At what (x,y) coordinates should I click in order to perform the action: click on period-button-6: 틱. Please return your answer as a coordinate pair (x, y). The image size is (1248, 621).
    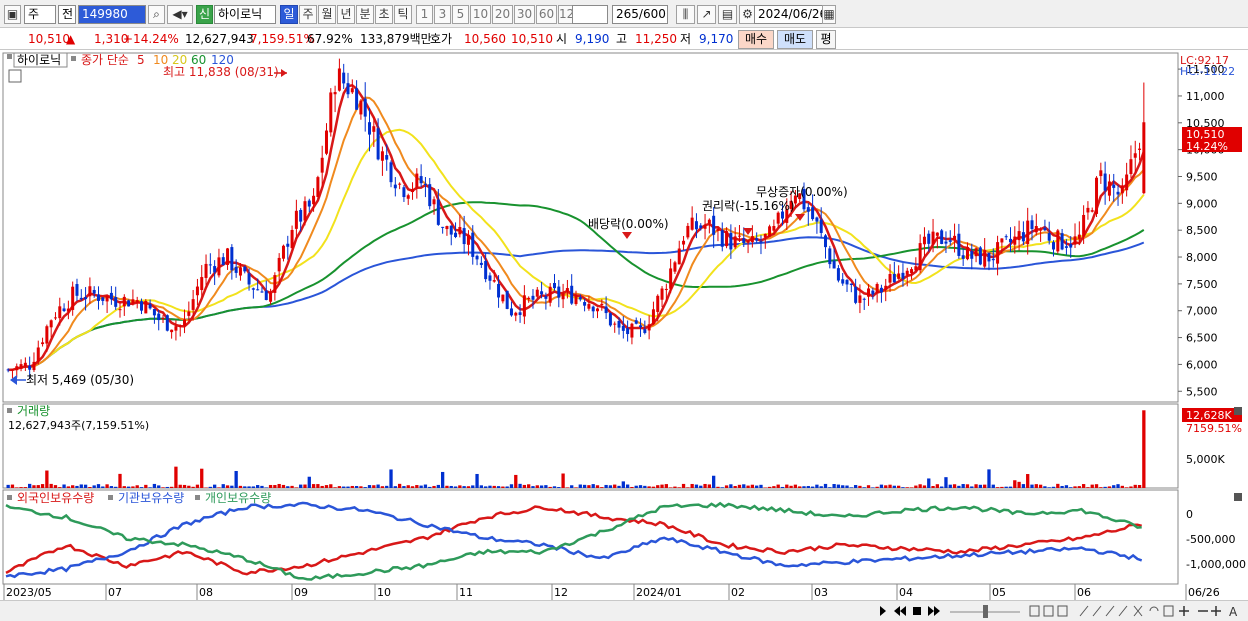
    Looking at the image, I should click on (403, 14).